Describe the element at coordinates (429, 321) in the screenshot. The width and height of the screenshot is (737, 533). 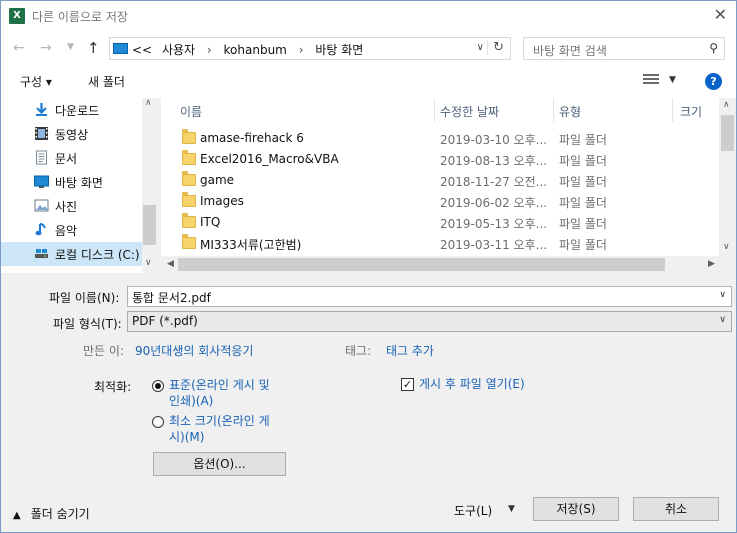
I see `filetype-select: PDF (*.pdf) ∨` at that location.